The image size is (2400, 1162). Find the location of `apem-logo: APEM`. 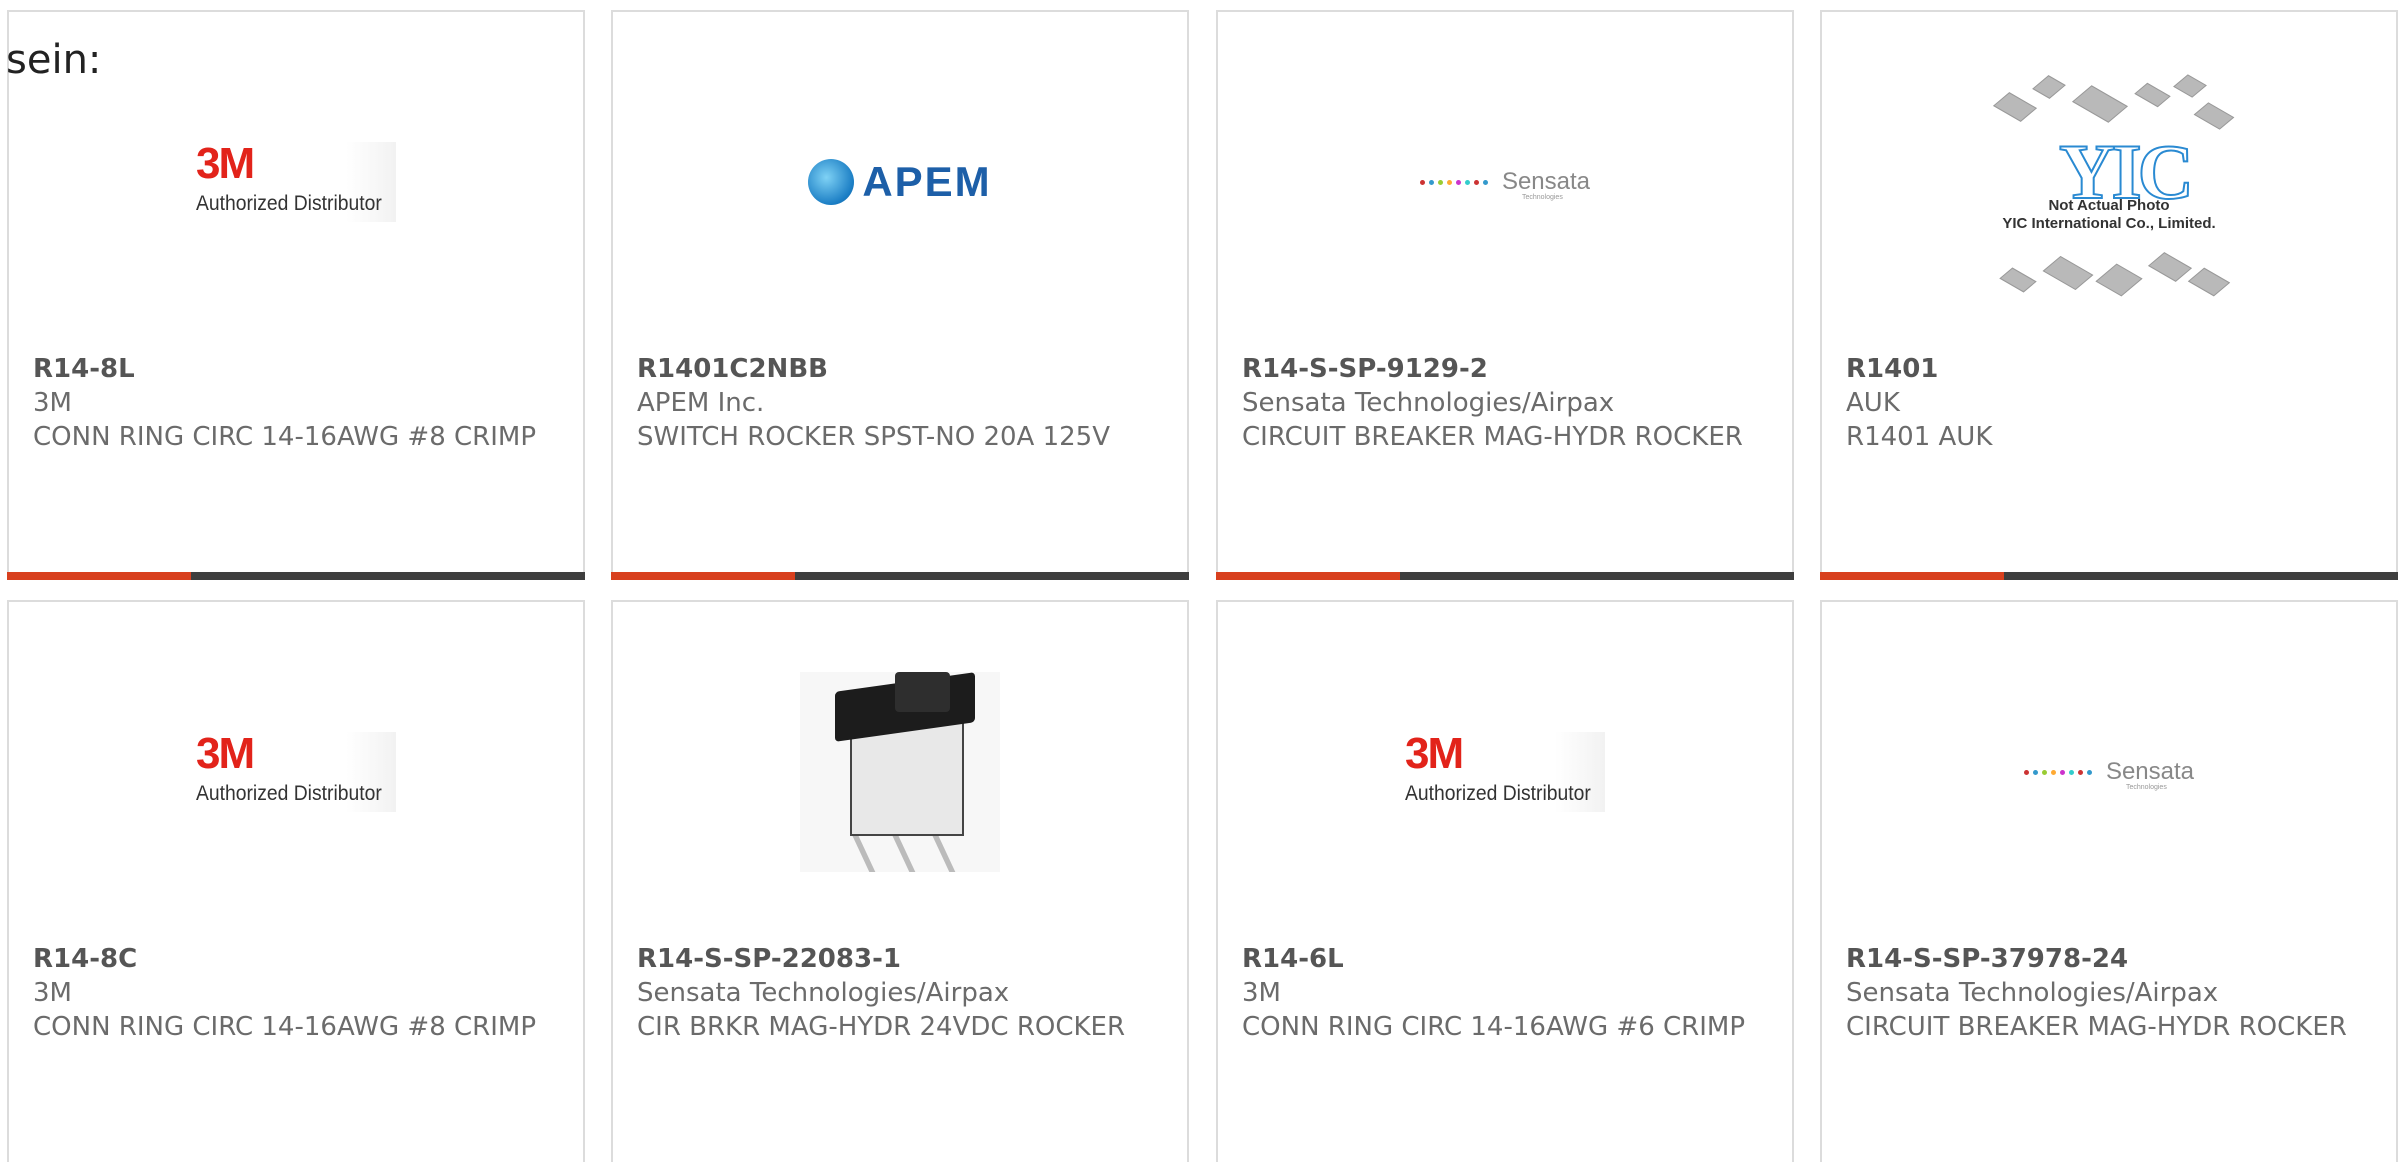

apem-logo: APEM is located at coordinates (899, 182).